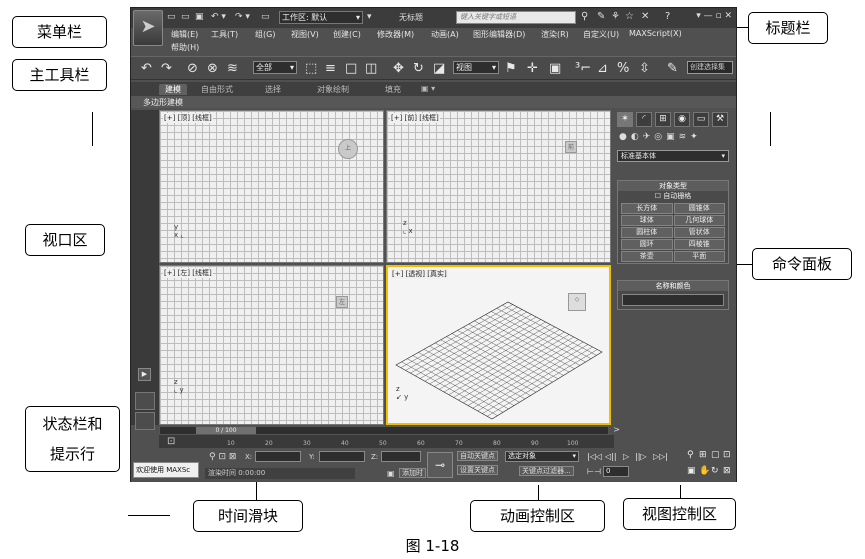 The height and width of the screenshot is (559, 865). I want to click on angle-snap-icon: ⊿, so click(602, 68).